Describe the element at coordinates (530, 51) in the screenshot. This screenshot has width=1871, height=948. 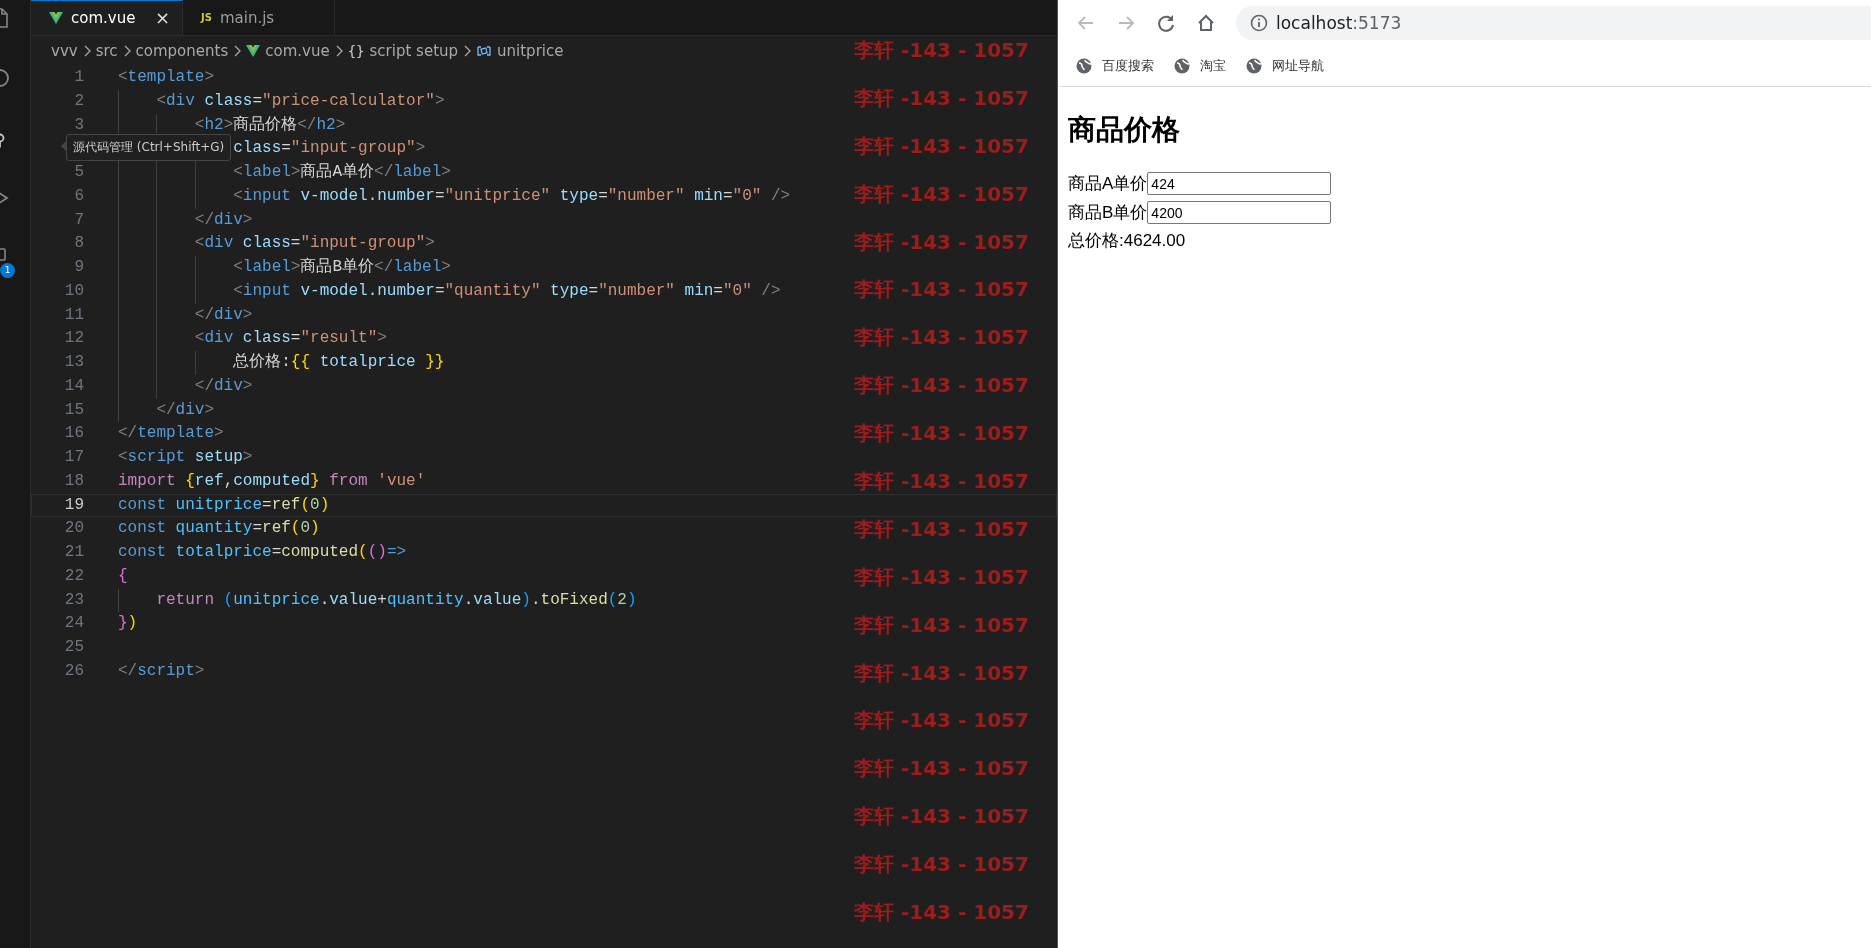
I see `breadcrumb-item: unitprice` at that location.